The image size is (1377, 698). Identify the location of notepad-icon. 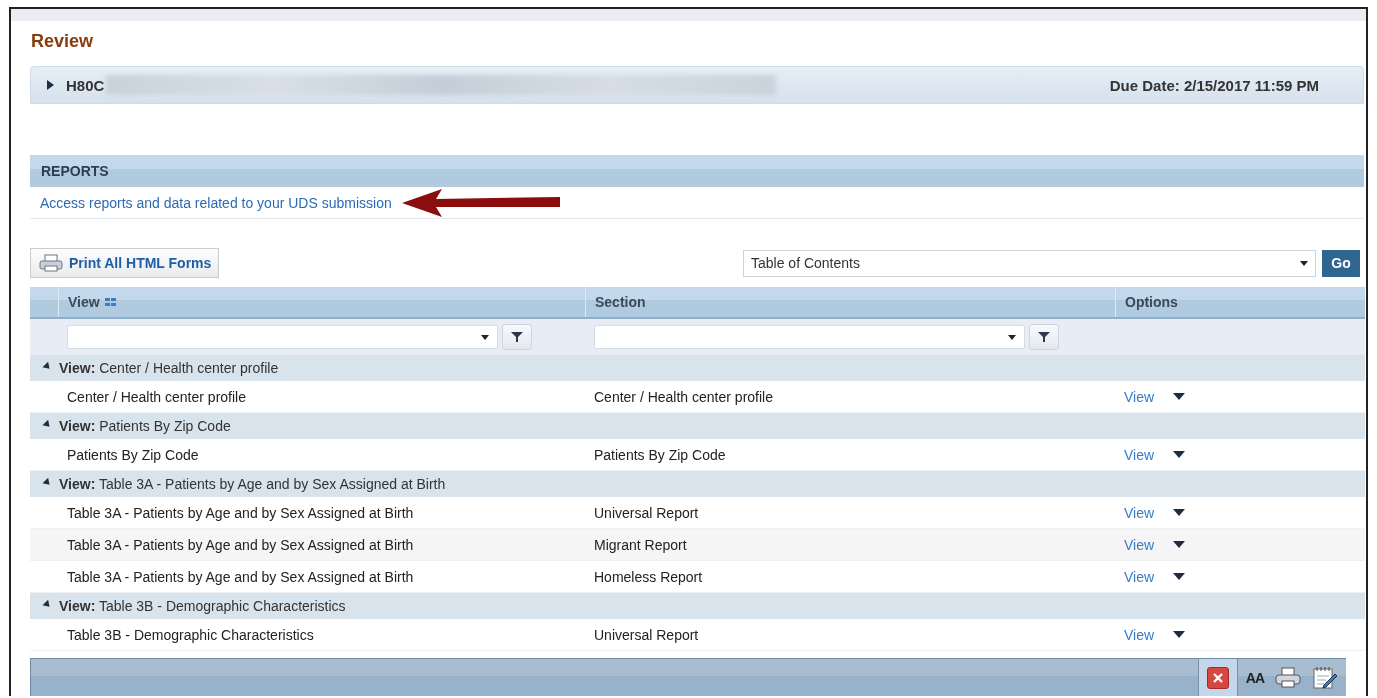
(1325, 677).